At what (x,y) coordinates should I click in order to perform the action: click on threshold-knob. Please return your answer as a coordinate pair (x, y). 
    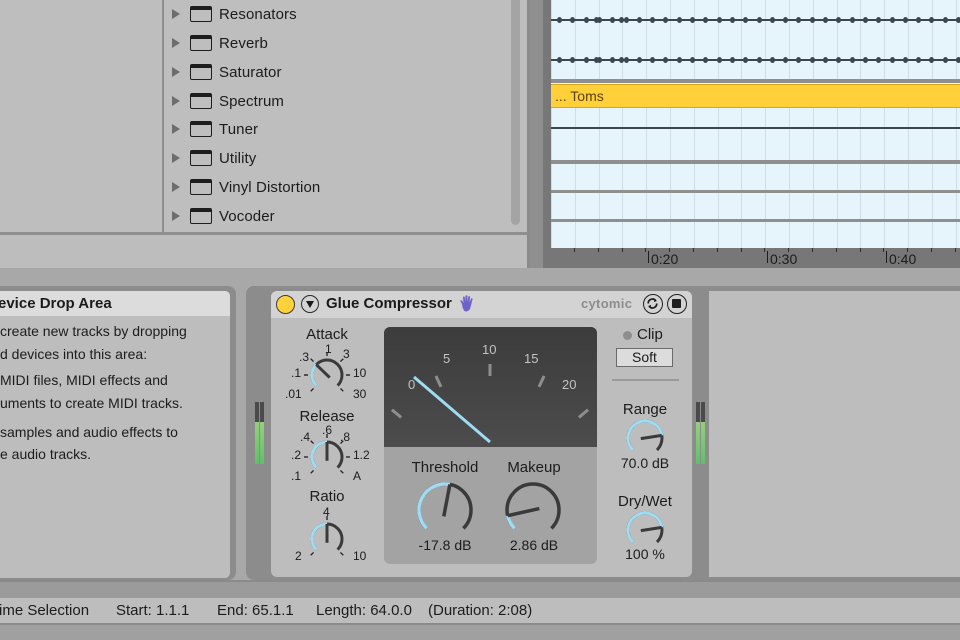
    Looking at the image, I should click on (445, 509).